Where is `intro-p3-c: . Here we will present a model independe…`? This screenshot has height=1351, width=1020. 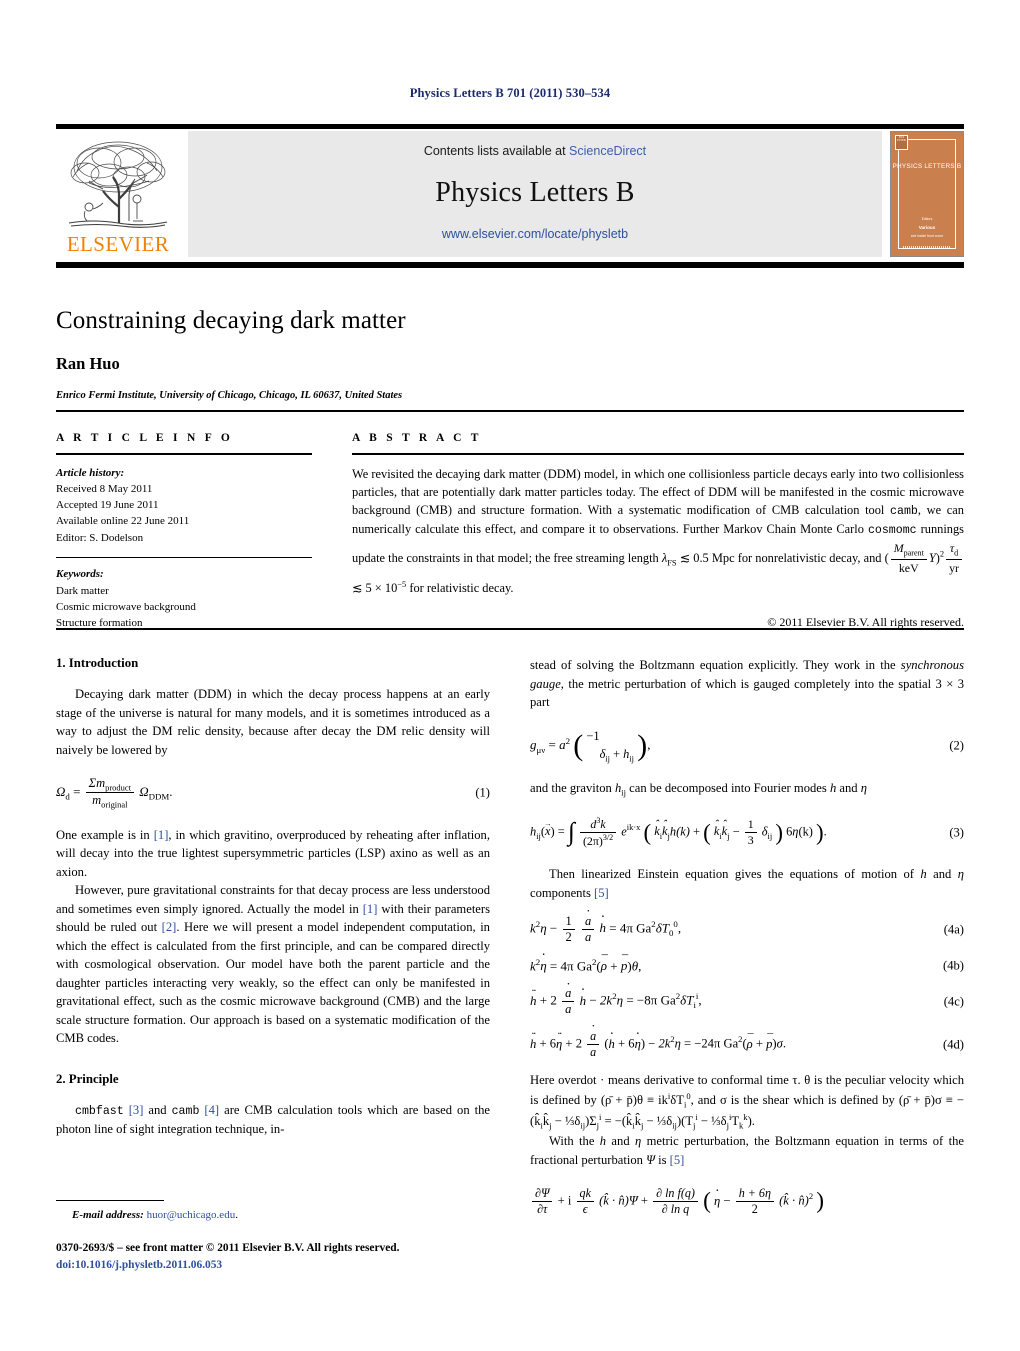
intro-p3-c: . Here we will present a model independe… is located at coordinates (273, 983).